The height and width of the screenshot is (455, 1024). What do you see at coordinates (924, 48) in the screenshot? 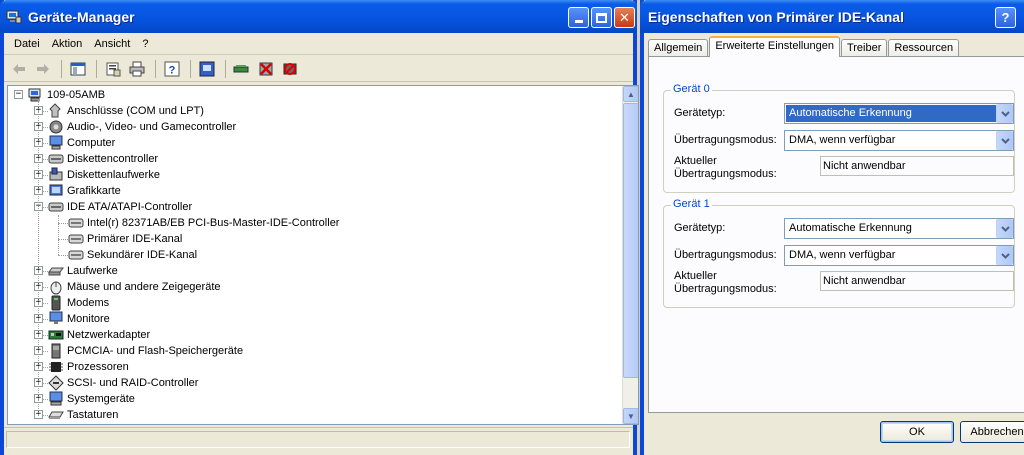
I see `tab-ressourcen: Ressourcen` at bounding box center [924, 48].